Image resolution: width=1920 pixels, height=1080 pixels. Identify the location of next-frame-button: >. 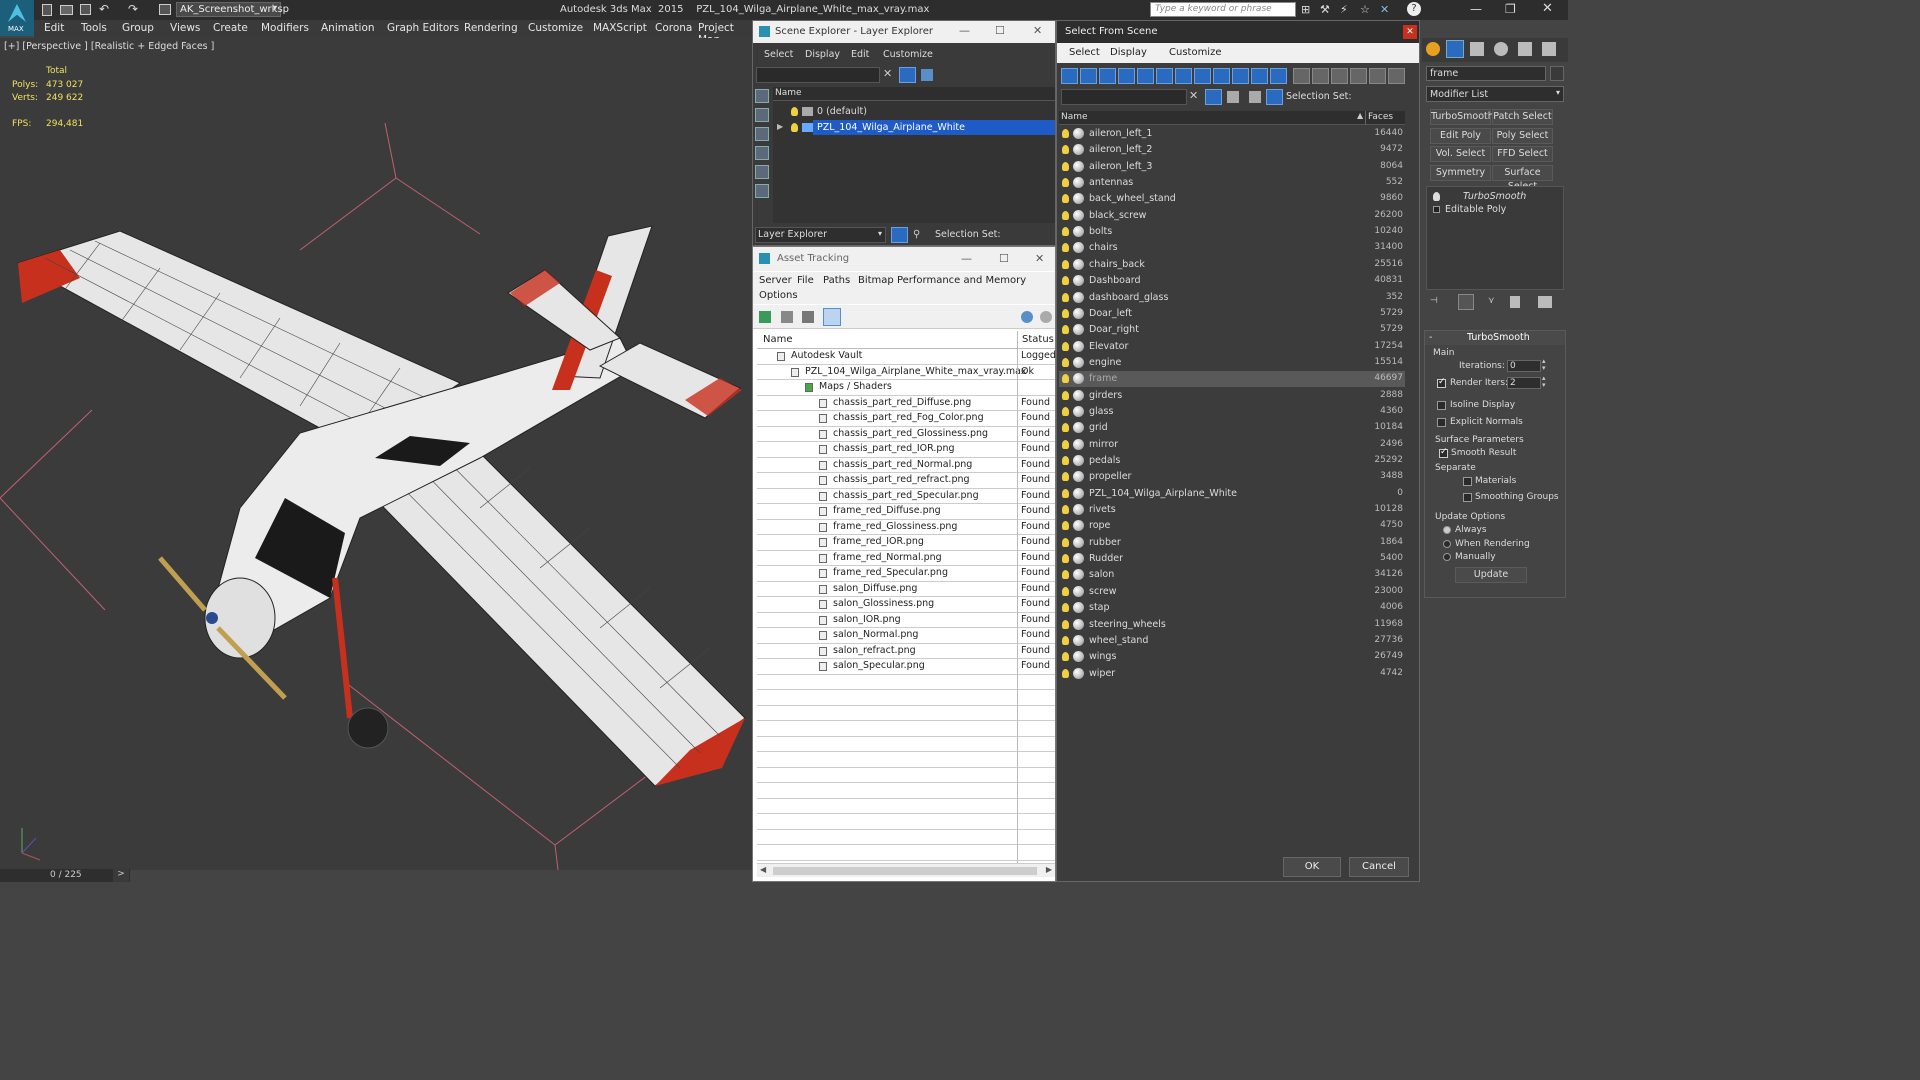
(121, 875).